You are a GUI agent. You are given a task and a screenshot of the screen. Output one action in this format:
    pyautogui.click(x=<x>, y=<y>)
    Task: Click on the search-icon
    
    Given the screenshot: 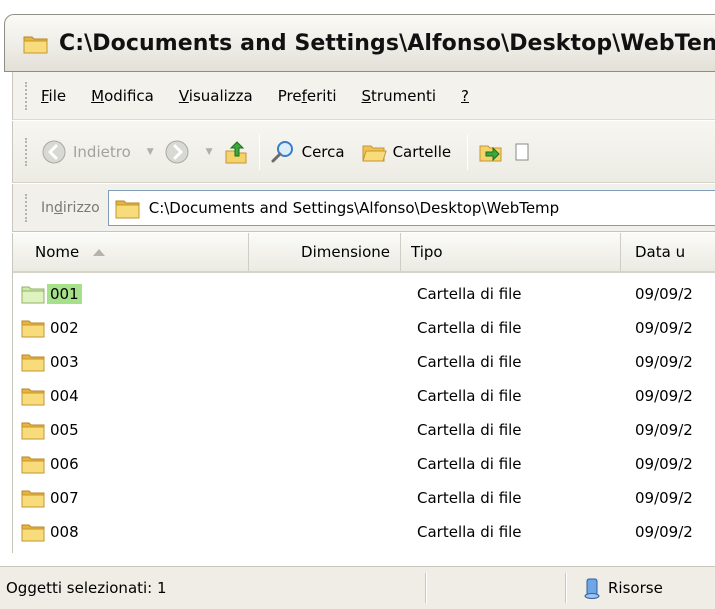 What is the action you would take?
    pyautogui.click(x=283, y=152)
    